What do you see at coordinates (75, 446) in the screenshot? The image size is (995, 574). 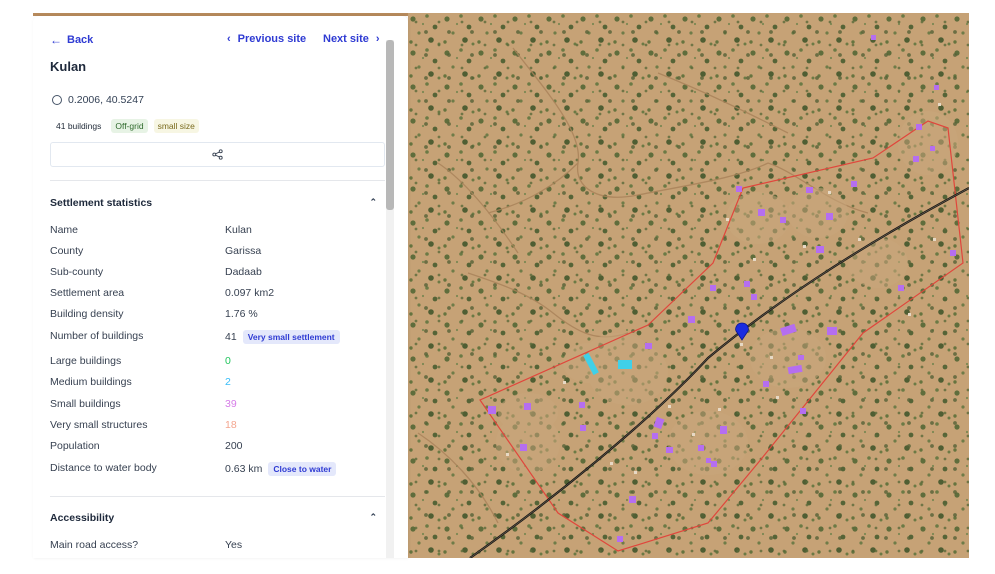 I see `stat-label: Population` at bounding box center [75, 446].